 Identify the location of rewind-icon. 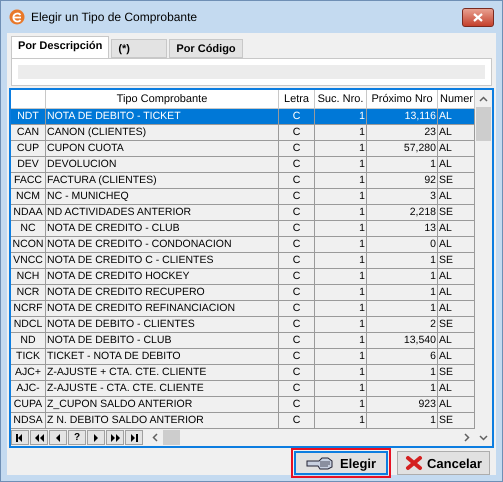
(39, 437).